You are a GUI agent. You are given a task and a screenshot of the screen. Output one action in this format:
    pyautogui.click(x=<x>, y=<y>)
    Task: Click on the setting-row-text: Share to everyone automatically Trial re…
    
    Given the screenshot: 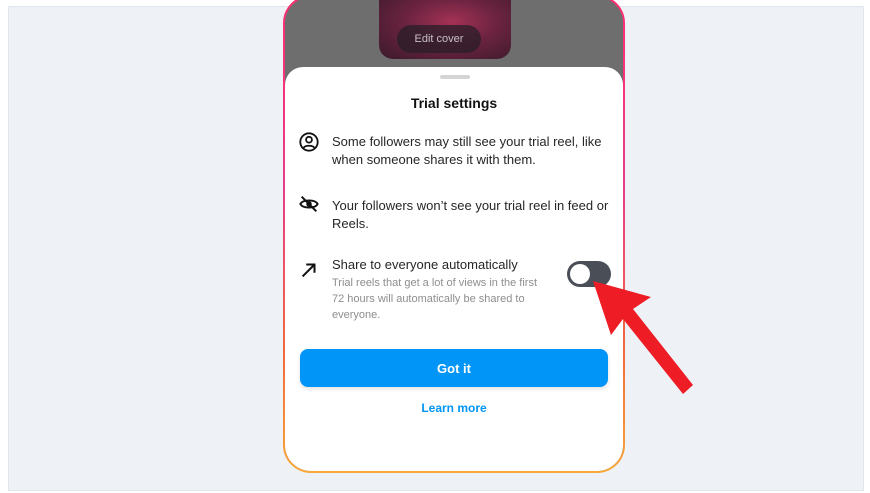 What is the action you would take?
    pyautogui.click(x=437, y=289)
    